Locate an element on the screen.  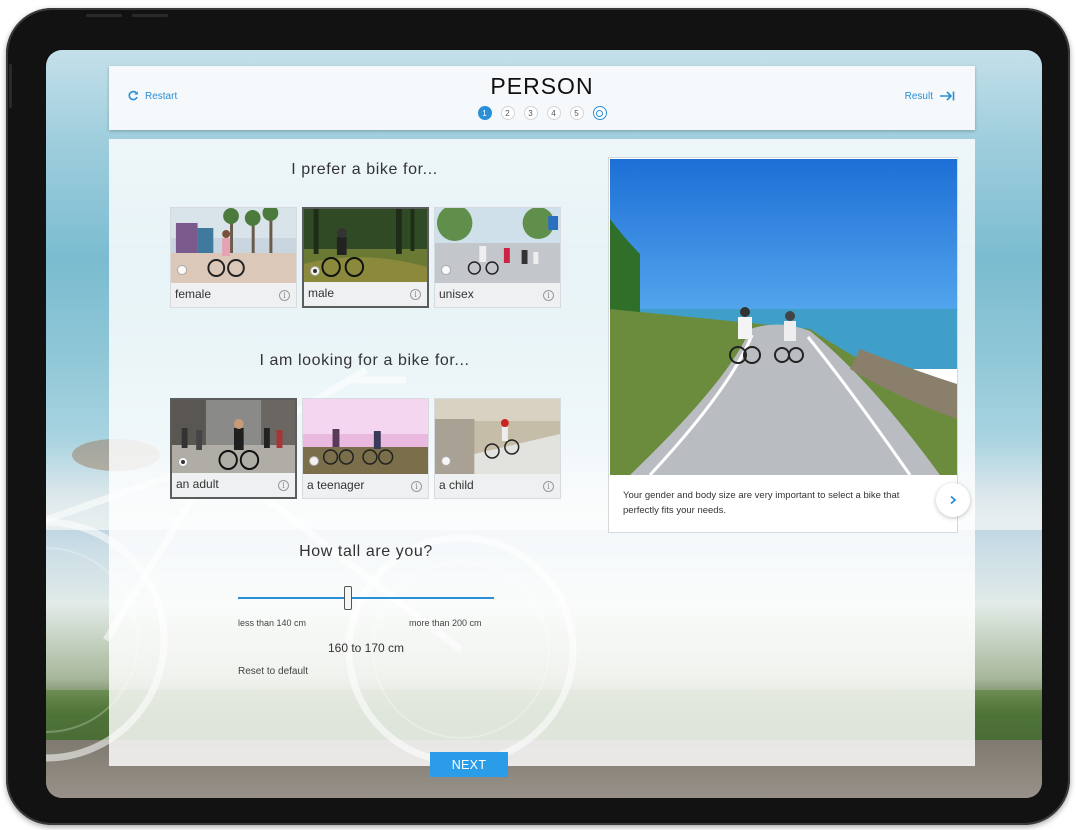
option-child: a child i is located at coordinates (497, 448).